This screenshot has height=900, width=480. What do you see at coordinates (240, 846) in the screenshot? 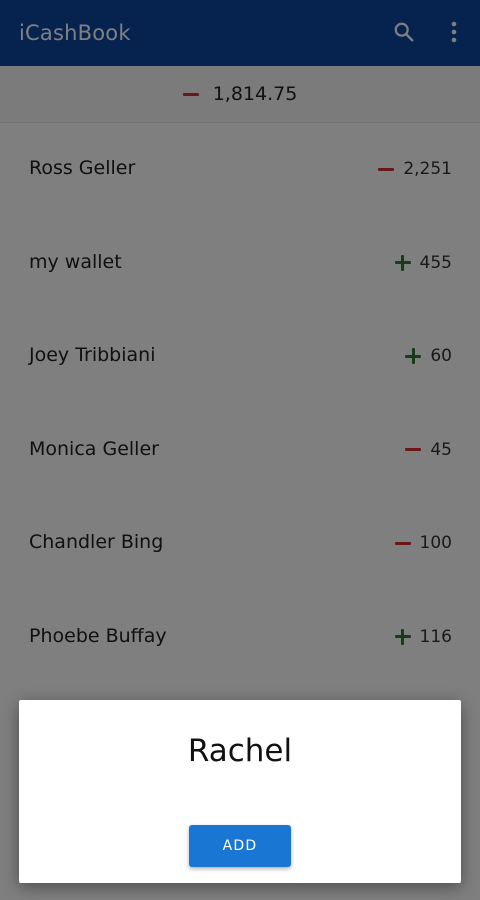
I see `add-button: ADD` at bounding box center [240, 846].